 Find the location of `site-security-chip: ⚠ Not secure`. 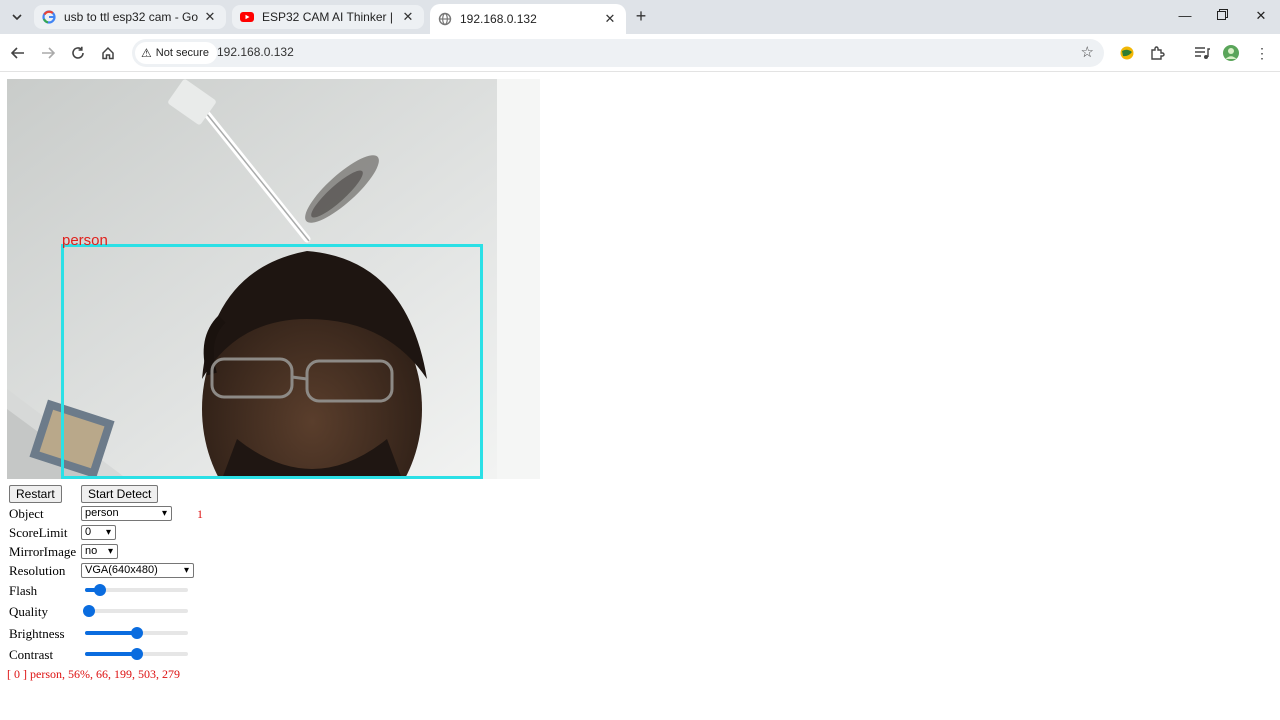

site-security-chip: ⚠ Not secure is located at coordinates (176, 53).